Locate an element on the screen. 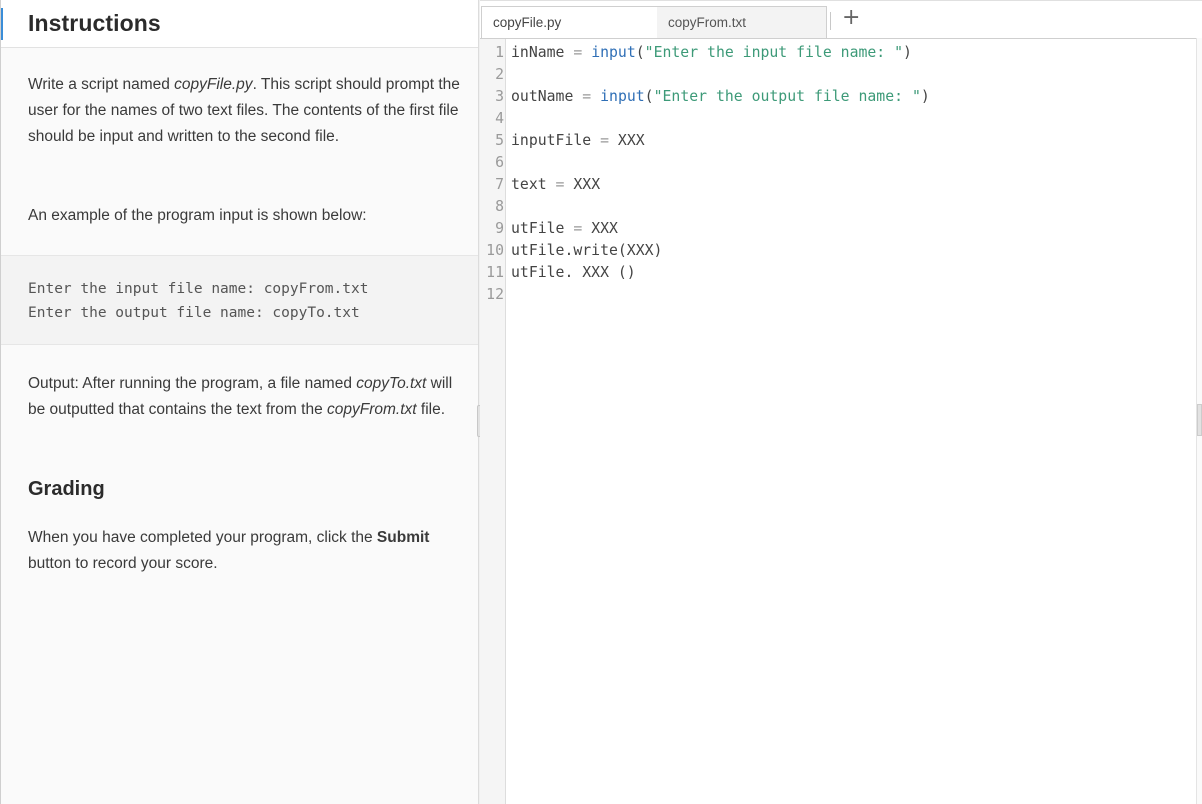  line-number: 9 is located at coordinates (499, 228).